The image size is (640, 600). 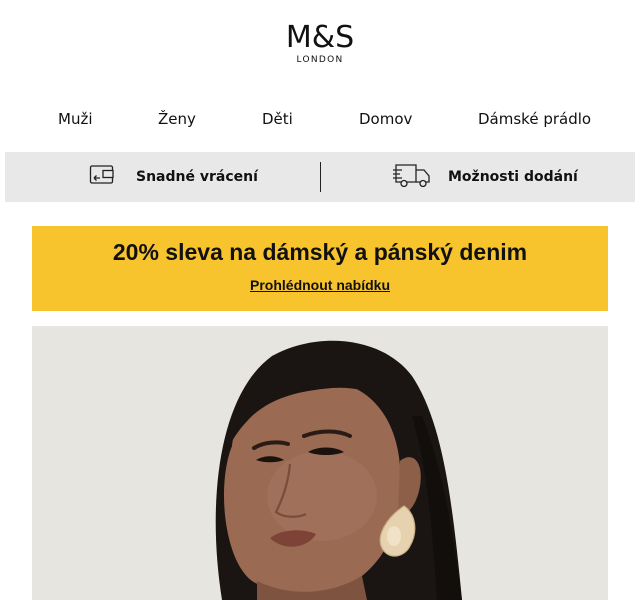 I want to click on nav-item-women: Ženy, so click(x=177, y=119).